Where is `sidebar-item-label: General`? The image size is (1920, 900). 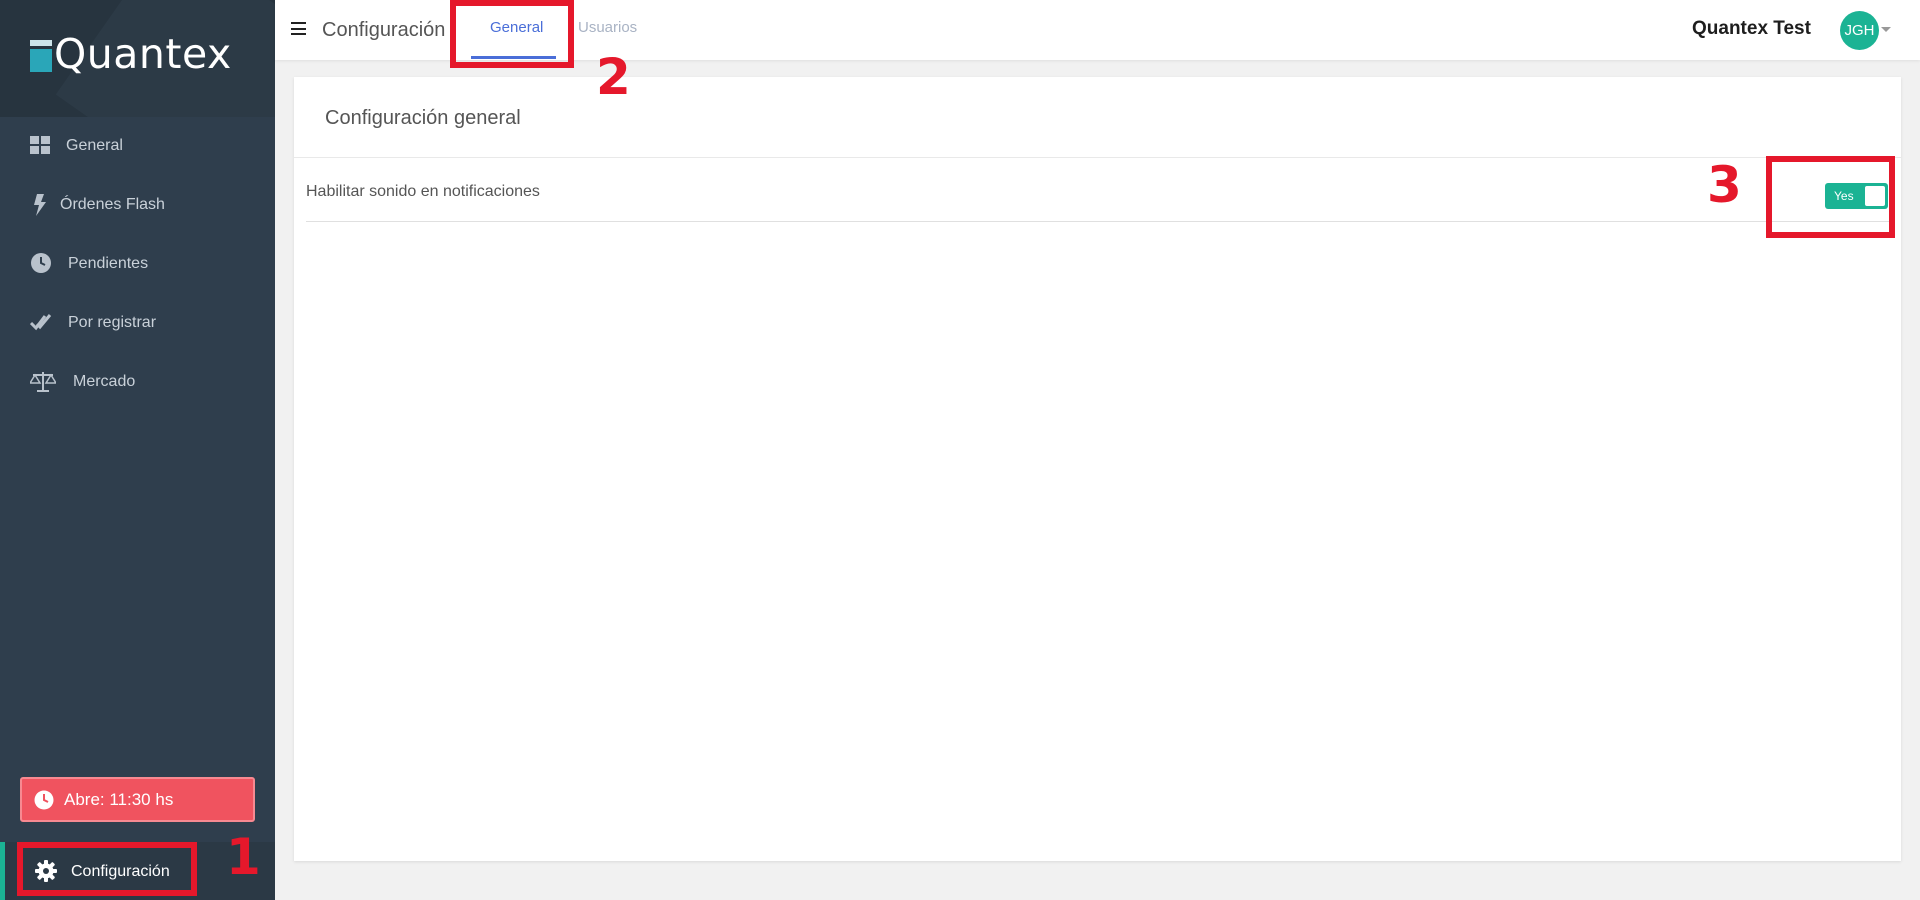
sidebar-item-label: General is located at coordinates (94, 145).